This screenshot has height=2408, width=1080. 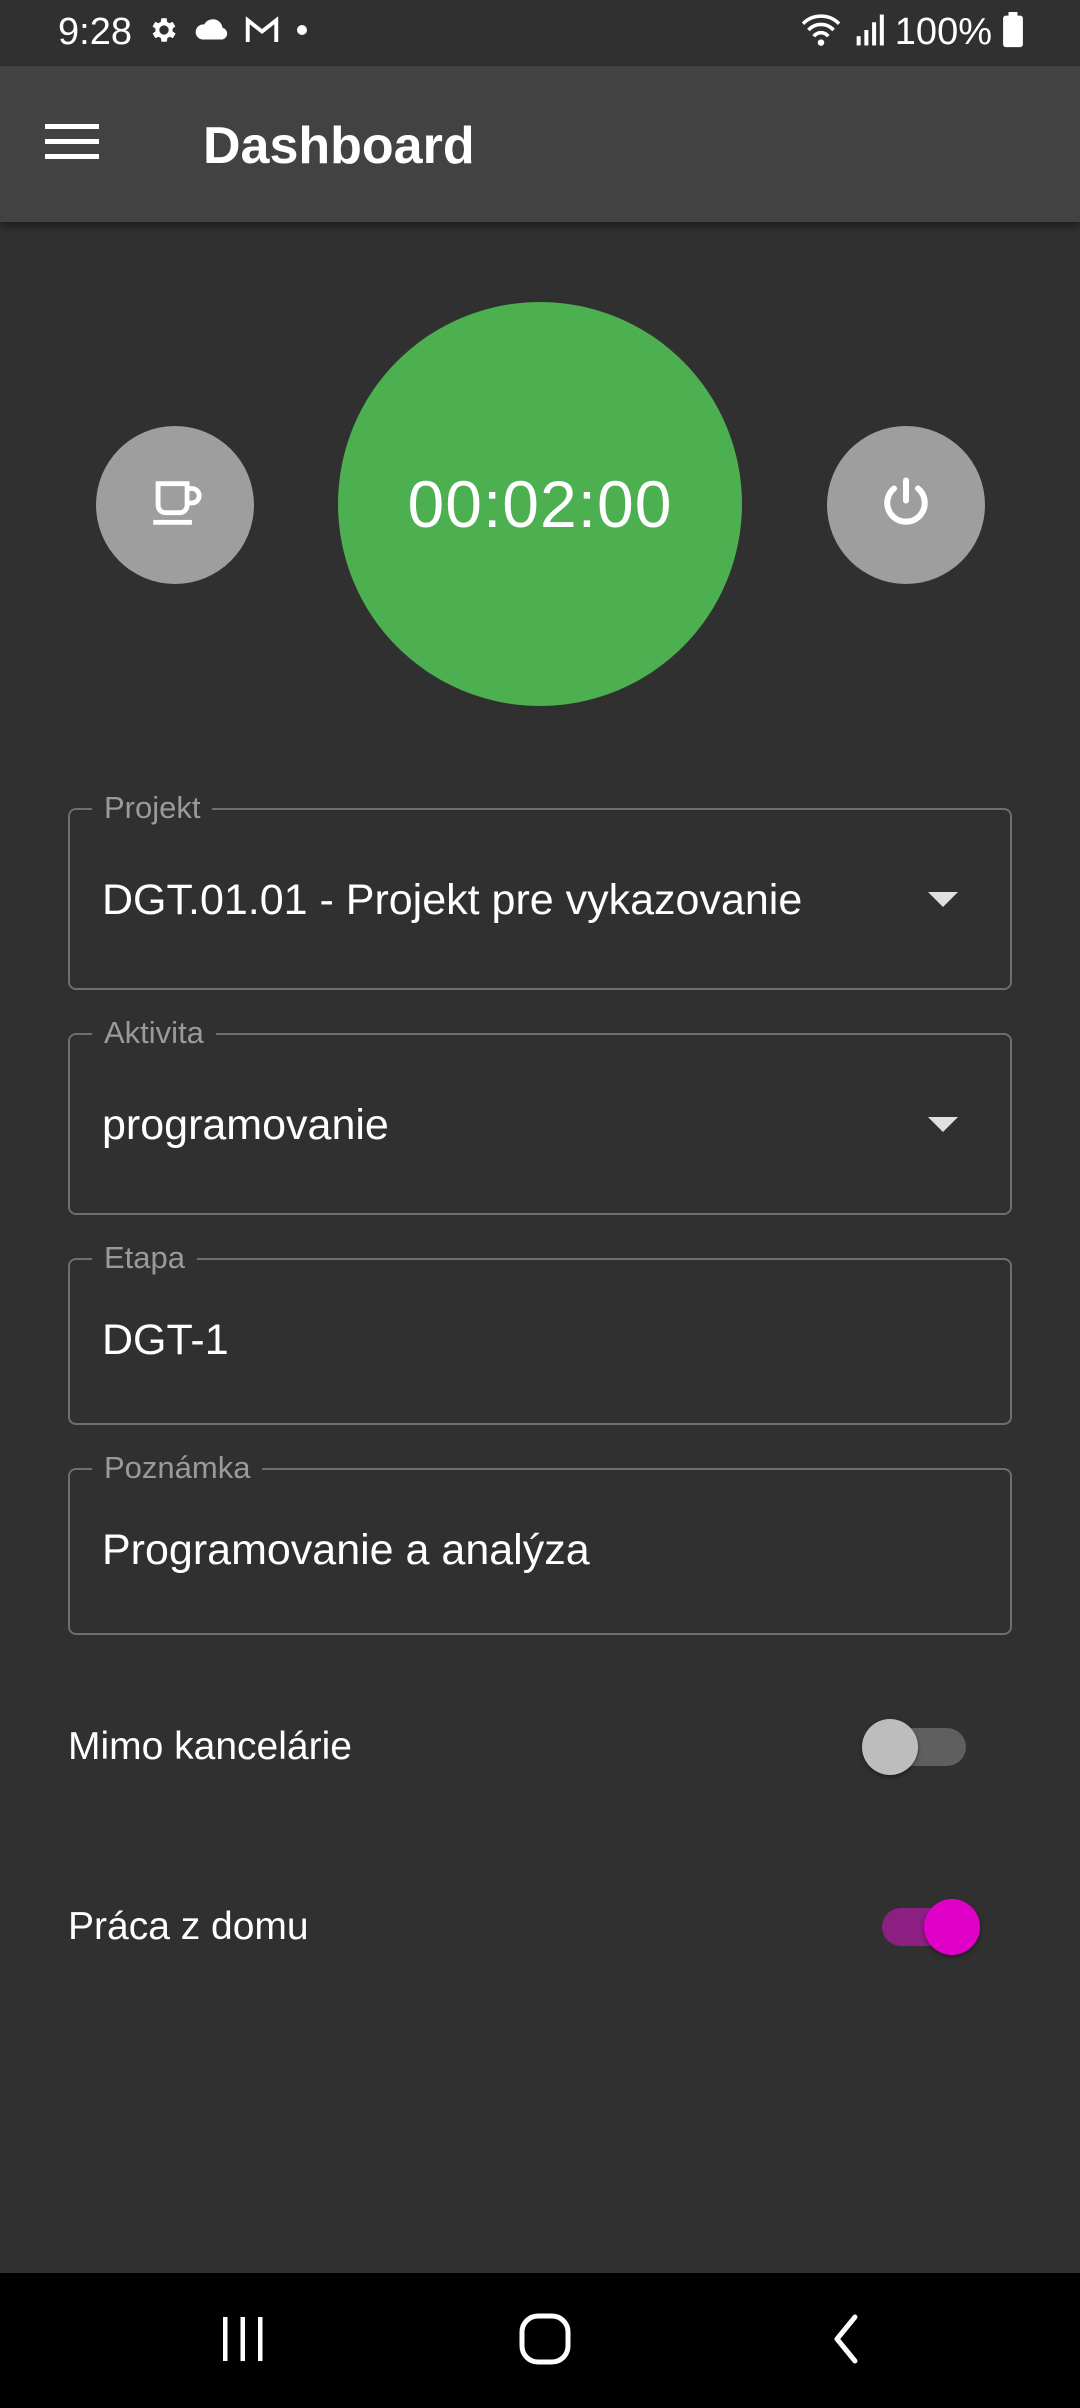 I want to click on status-time: 9:28, so click(x=95, y=32).